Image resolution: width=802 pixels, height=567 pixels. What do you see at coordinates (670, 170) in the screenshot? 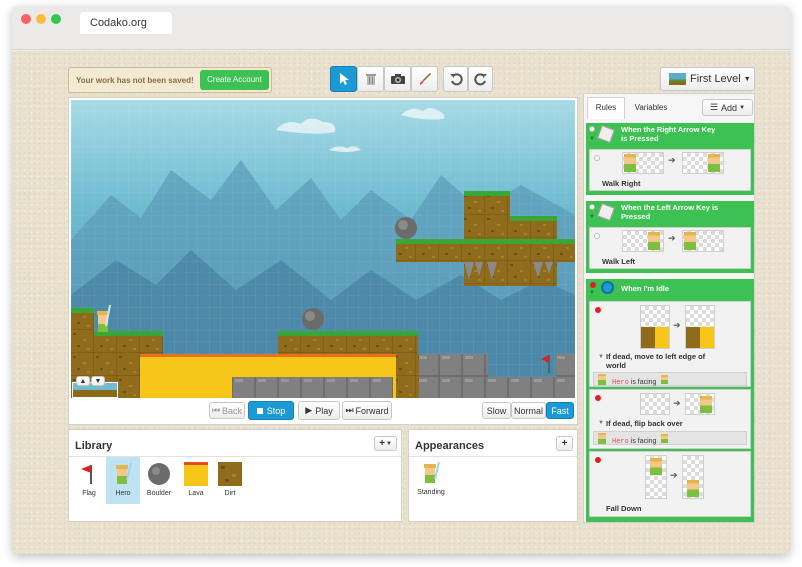
I see `rule-card-walk-right: ➔ Walk Right` at bounding box center [670, 170].